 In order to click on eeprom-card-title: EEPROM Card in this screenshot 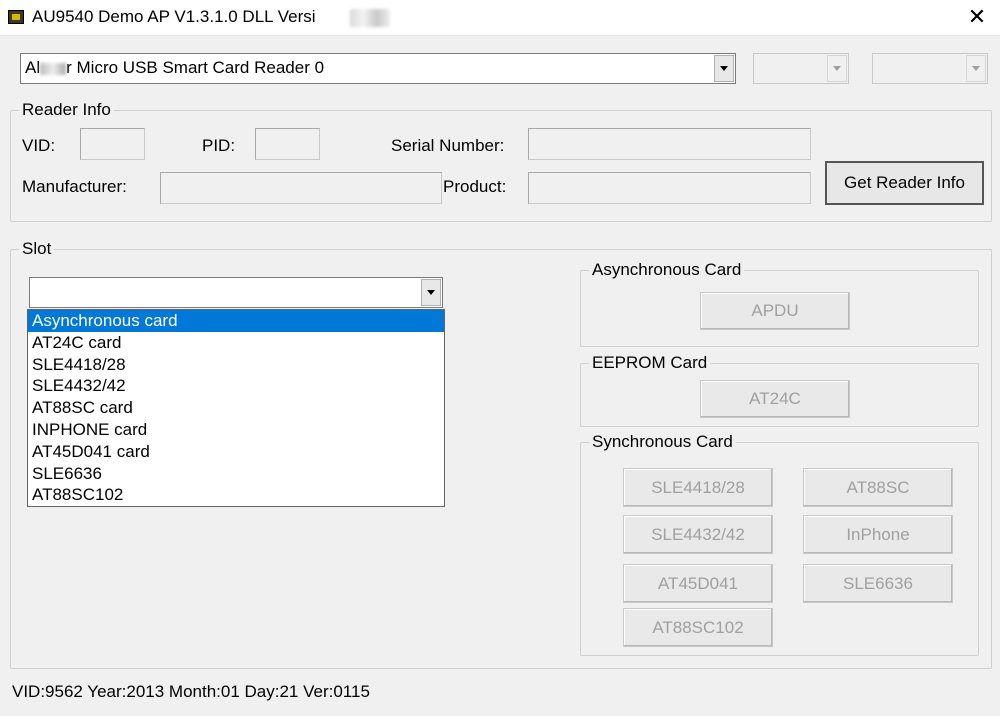, I will do `click(650, 363)`.